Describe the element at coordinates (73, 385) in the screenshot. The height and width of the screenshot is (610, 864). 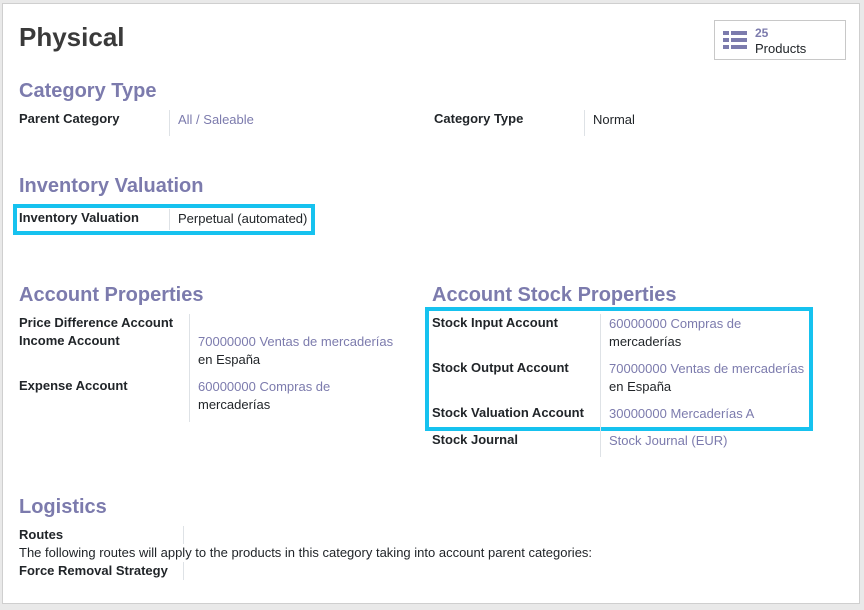
I see `expense-account-label: Expense Account` at that location.